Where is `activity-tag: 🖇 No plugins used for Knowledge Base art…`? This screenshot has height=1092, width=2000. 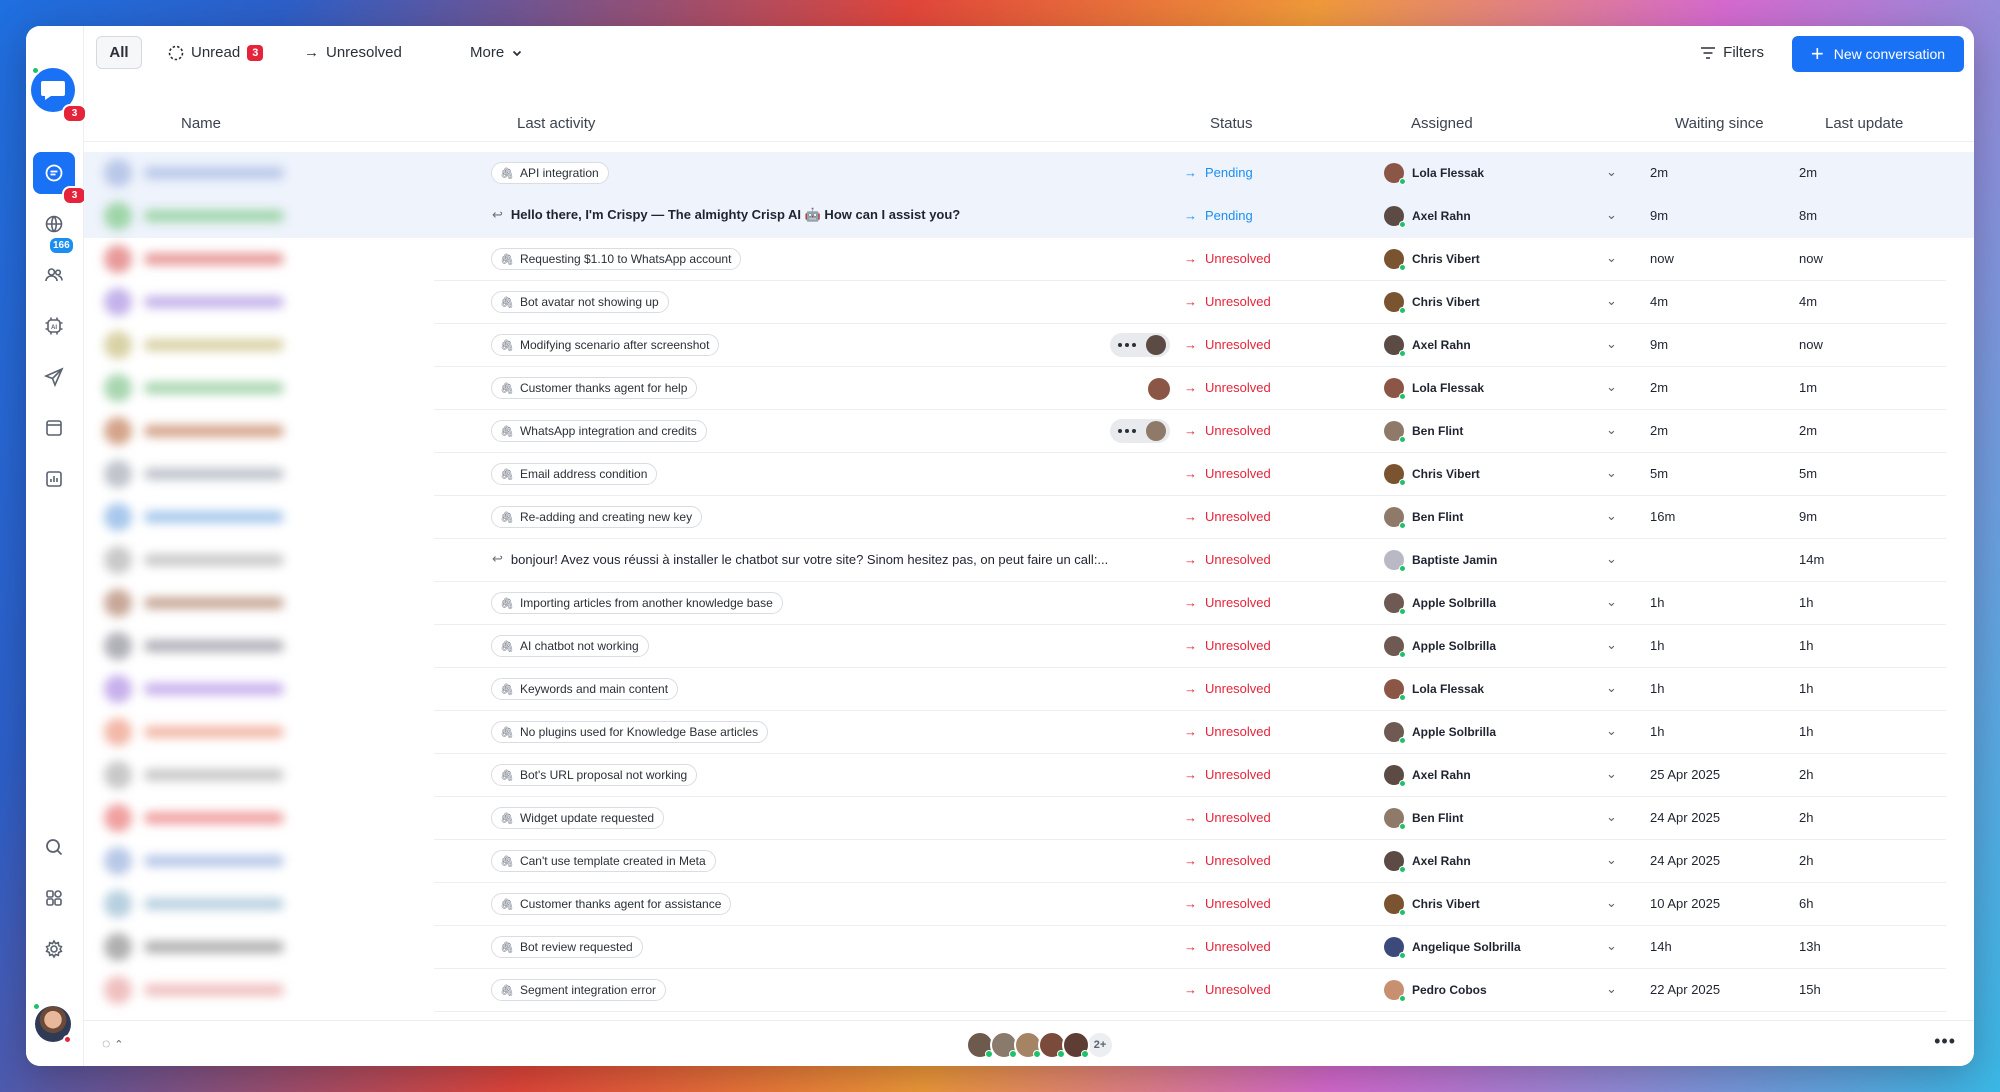
activity-tag: 🖇 No plugins used for Knowledge Base art… is located at coordinates (630, 732).